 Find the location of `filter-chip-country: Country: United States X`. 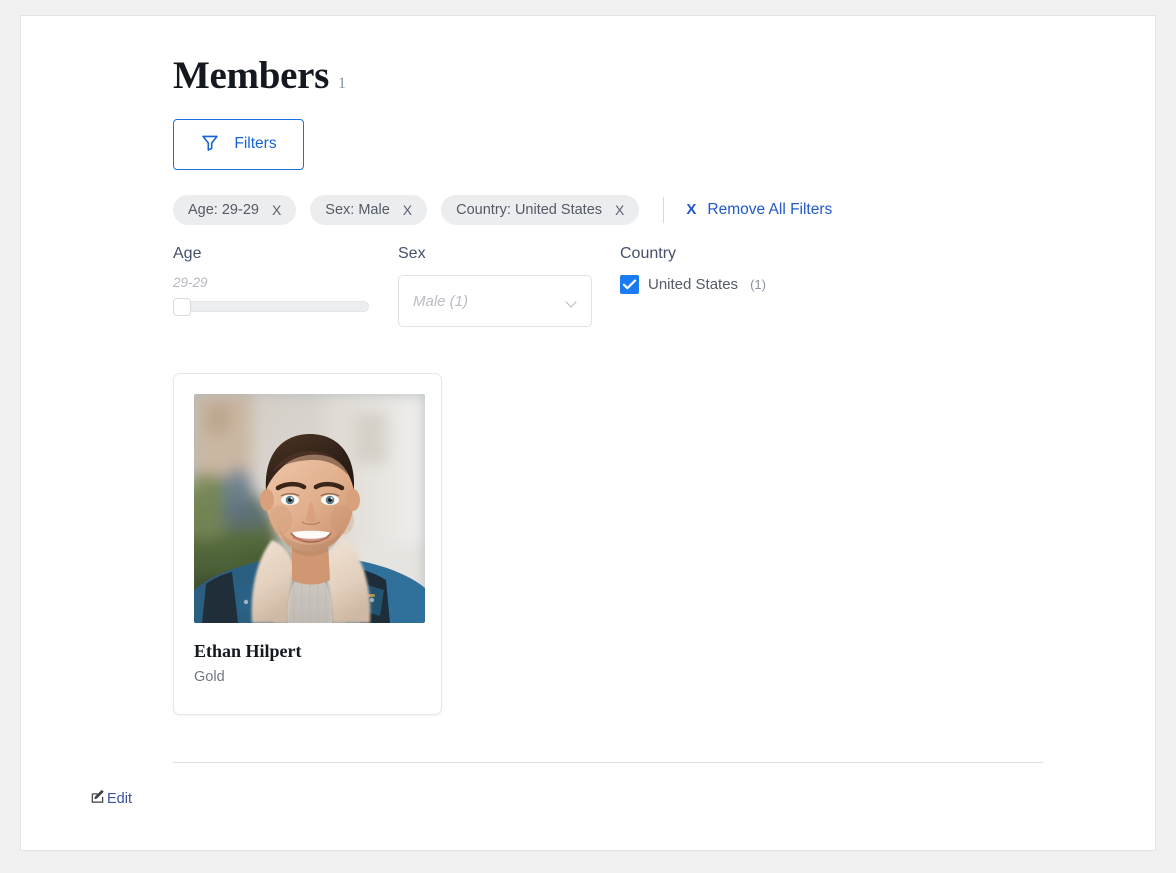

filter-chip-country: Country: United States X is located at coordinates (540, 209).